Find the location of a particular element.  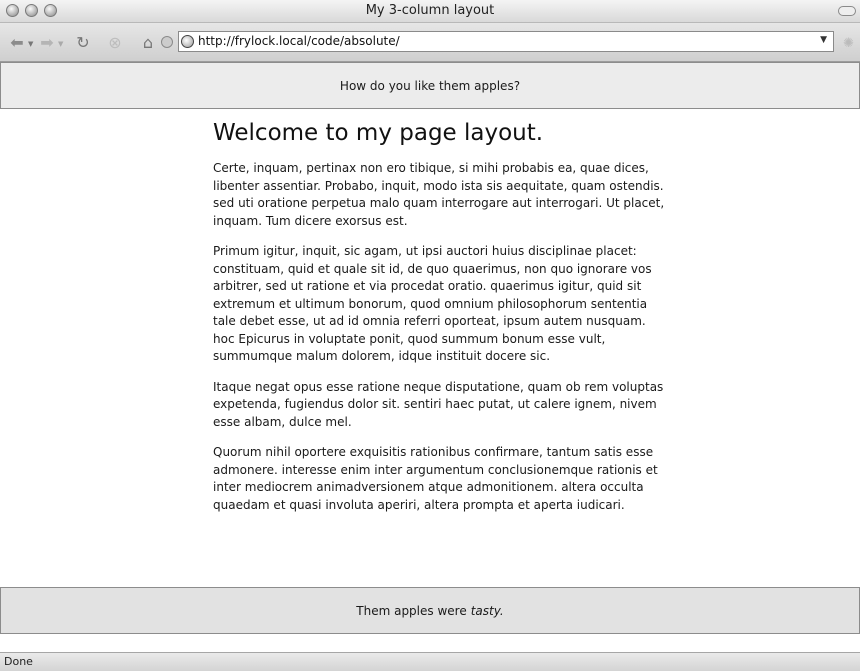

url-bar: http://frylock.local/code/absolute/ ▼ is located at coordinates (506, 41).